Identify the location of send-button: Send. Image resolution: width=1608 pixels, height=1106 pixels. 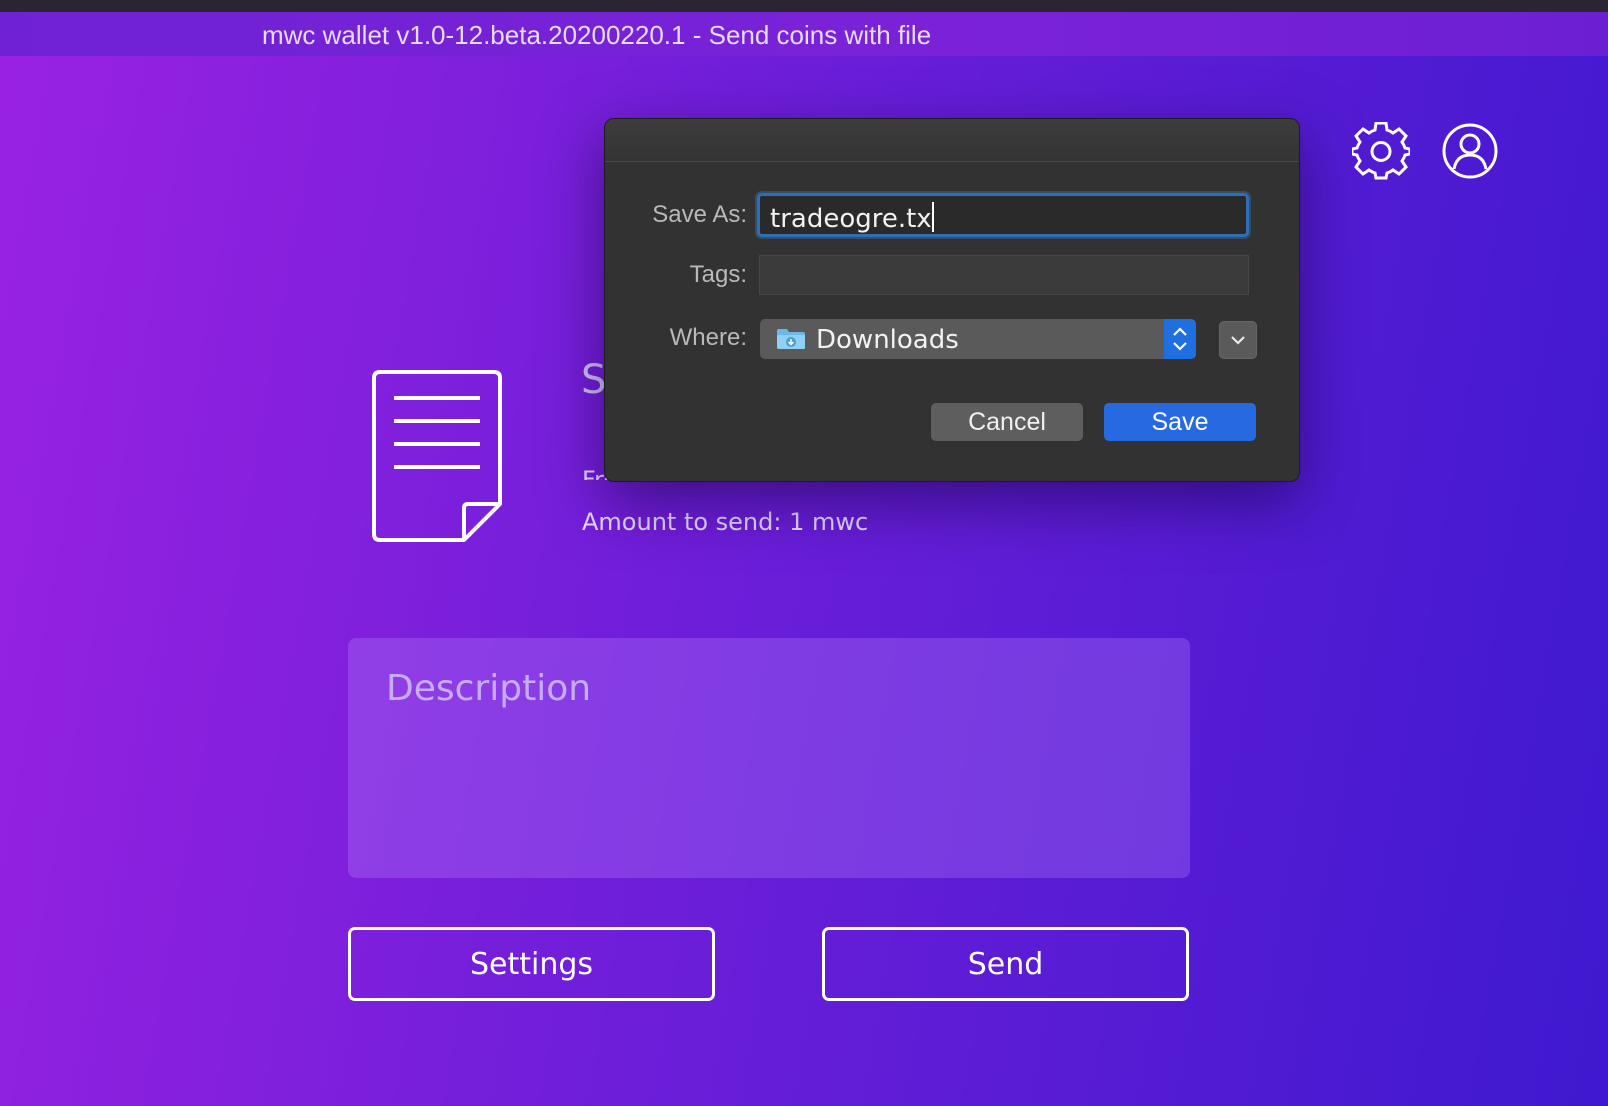
(1005, 964).